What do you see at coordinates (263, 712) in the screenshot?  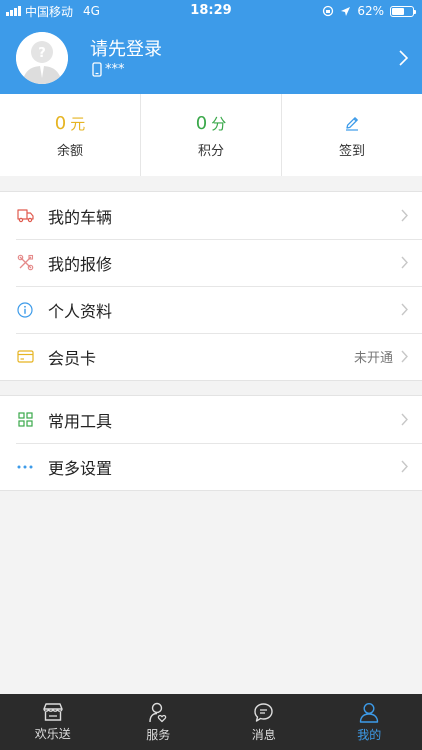 I see `message-icon` at bounding box center [263, 712].